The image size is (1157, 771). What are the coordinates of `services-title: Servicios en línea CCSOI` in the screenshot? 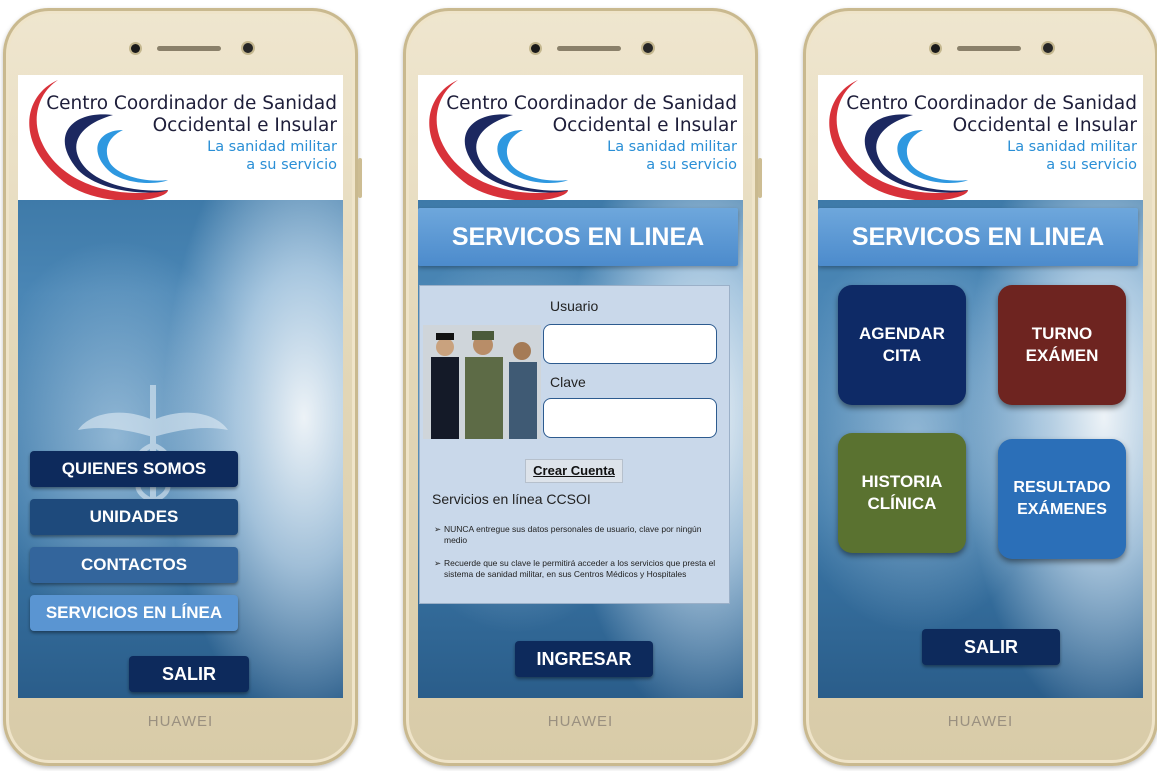 It's located at (511, 499).